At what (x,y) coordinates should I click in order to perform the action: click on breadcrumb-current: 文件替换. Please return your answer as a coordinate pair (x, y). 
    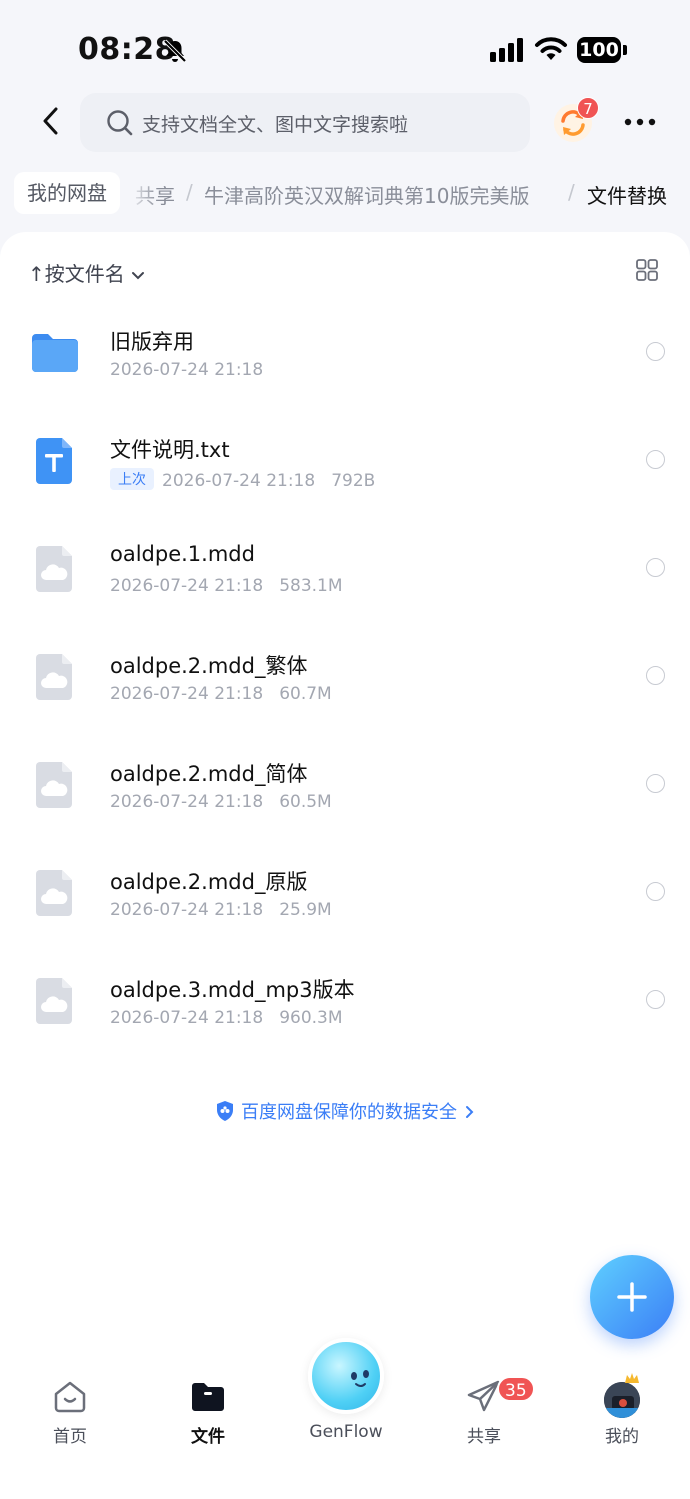
    Looking at the image, I should click on (627, 196).